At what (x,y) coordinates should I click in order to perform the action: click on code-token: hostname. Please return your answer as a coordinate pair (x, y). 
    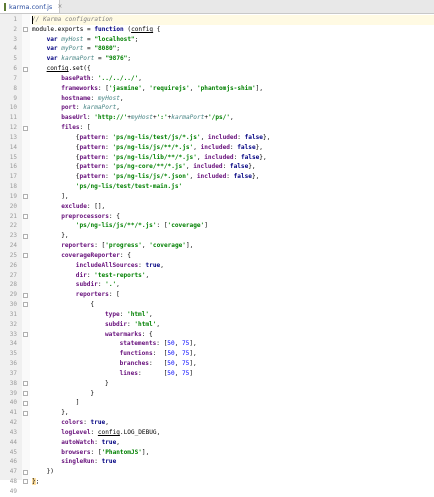
    Looking at the image, I should click on (76, 98).